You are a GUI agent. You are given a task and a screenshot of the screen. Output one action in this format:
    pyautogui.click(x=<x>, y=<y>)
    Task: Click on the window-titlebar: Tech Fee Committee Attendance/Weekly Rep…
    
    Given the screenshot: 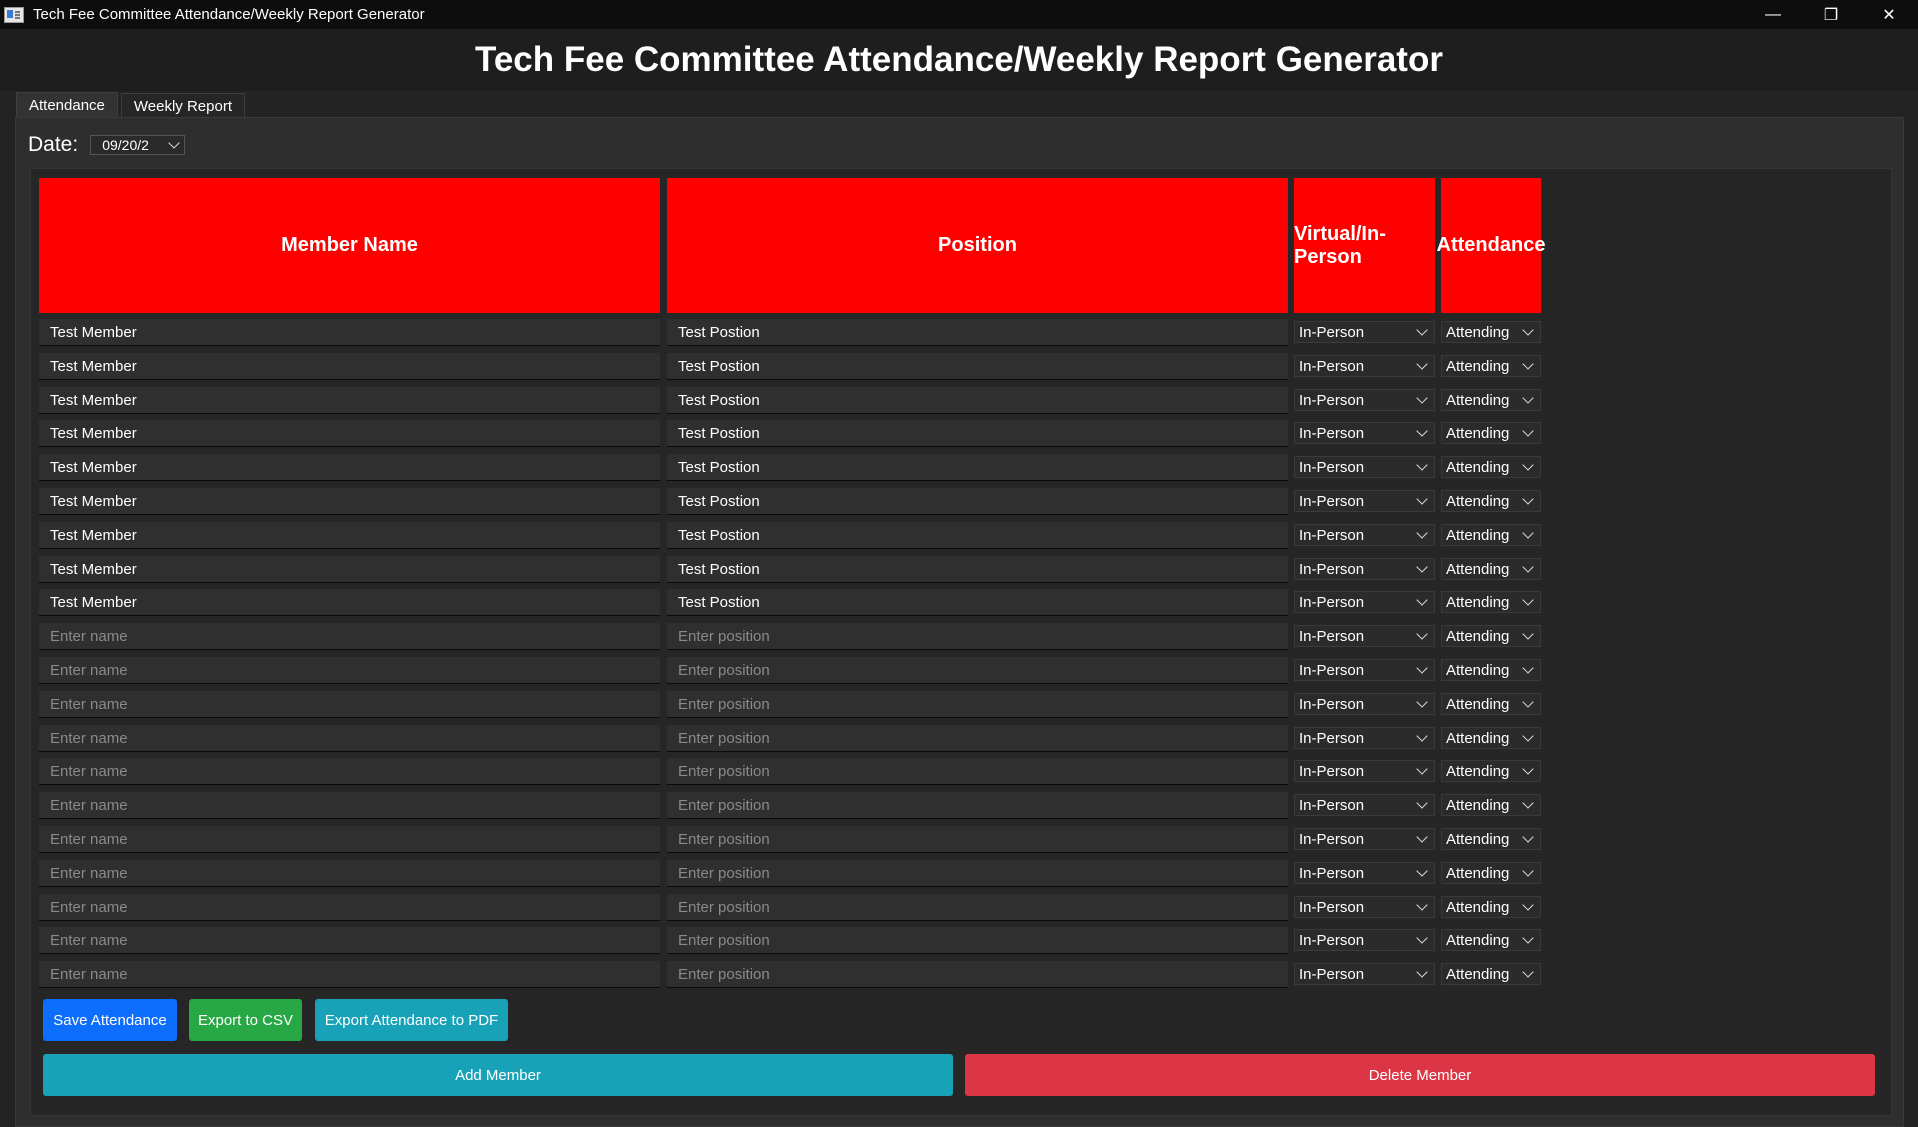 What is the action you would take?
    pyautogui.click(x=959, y=14)
    